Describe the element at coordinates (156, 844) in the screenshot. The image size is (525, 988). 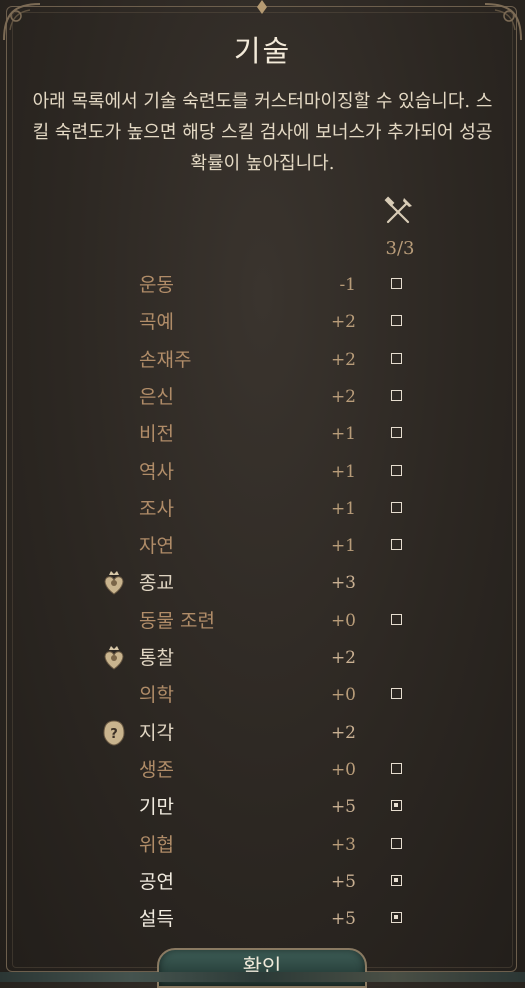
I see `skill-name: 위협` at that location.